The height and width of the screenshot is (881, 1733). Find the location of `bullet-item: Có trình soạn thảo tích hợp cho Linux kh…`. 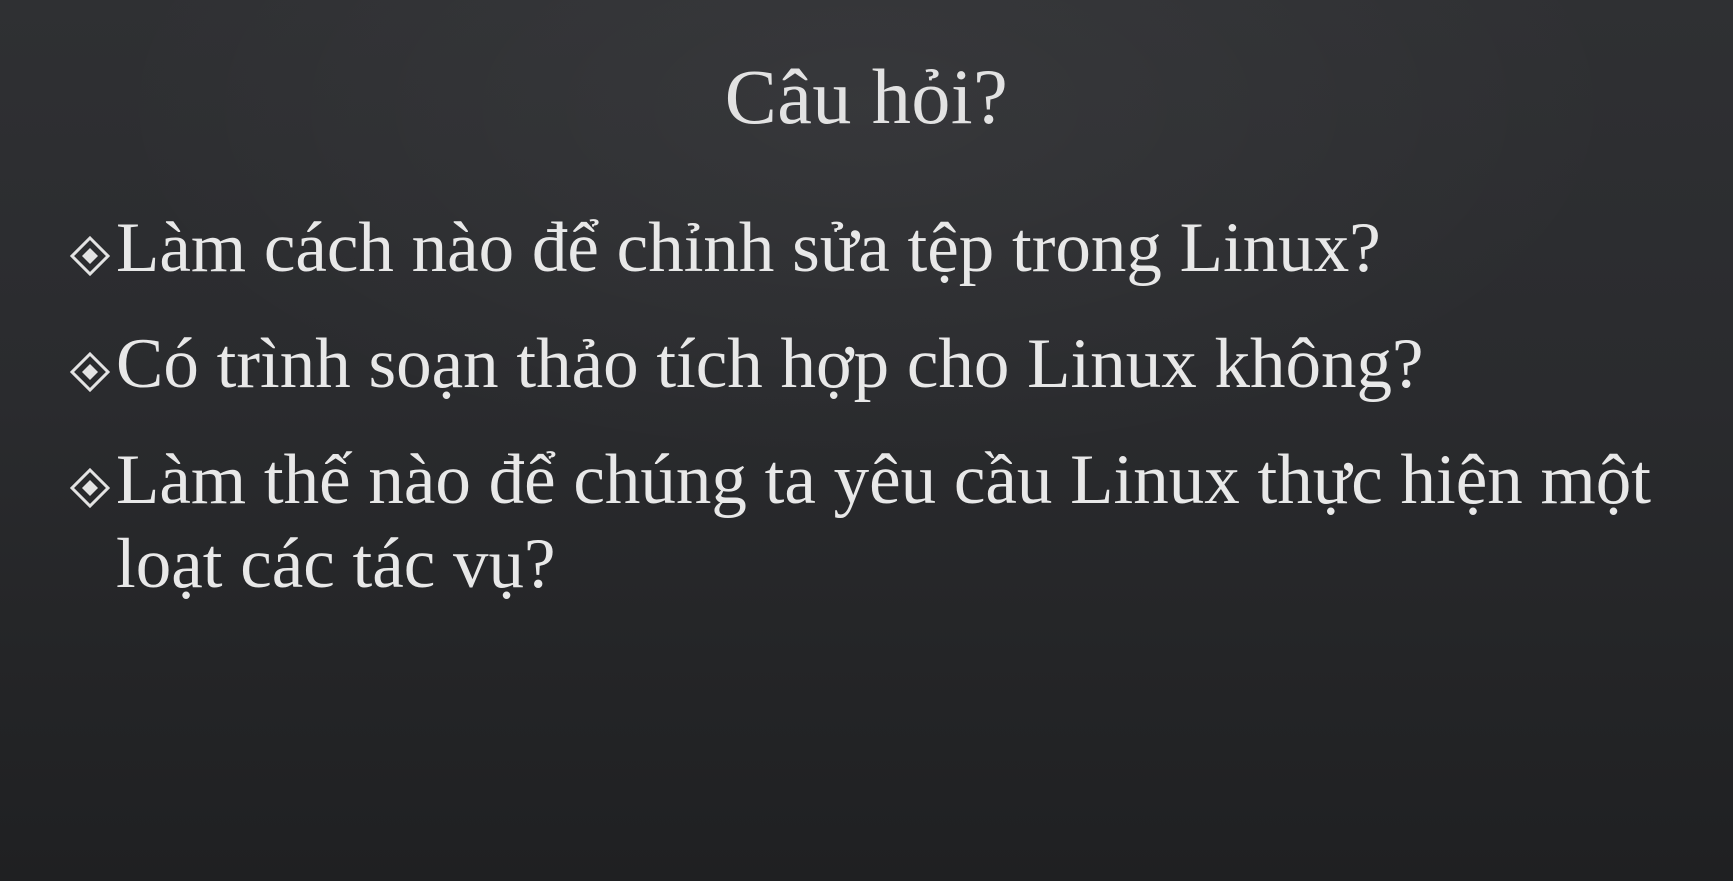

bullet-item: Có trình soạn thảo tích hợp cho Linux kh… is located at coordinates (880, 364).